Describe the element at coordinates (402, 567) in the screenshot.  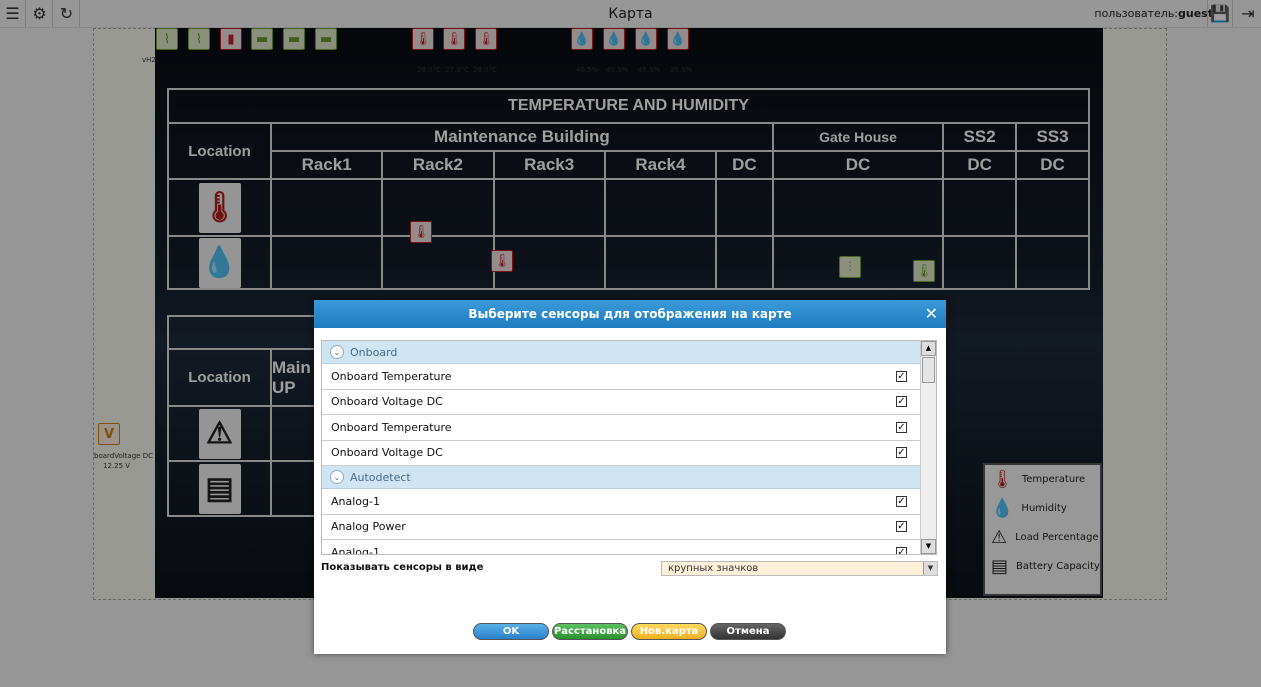
I see `show-as-label: Показывать сенсоры в виде` at that location.